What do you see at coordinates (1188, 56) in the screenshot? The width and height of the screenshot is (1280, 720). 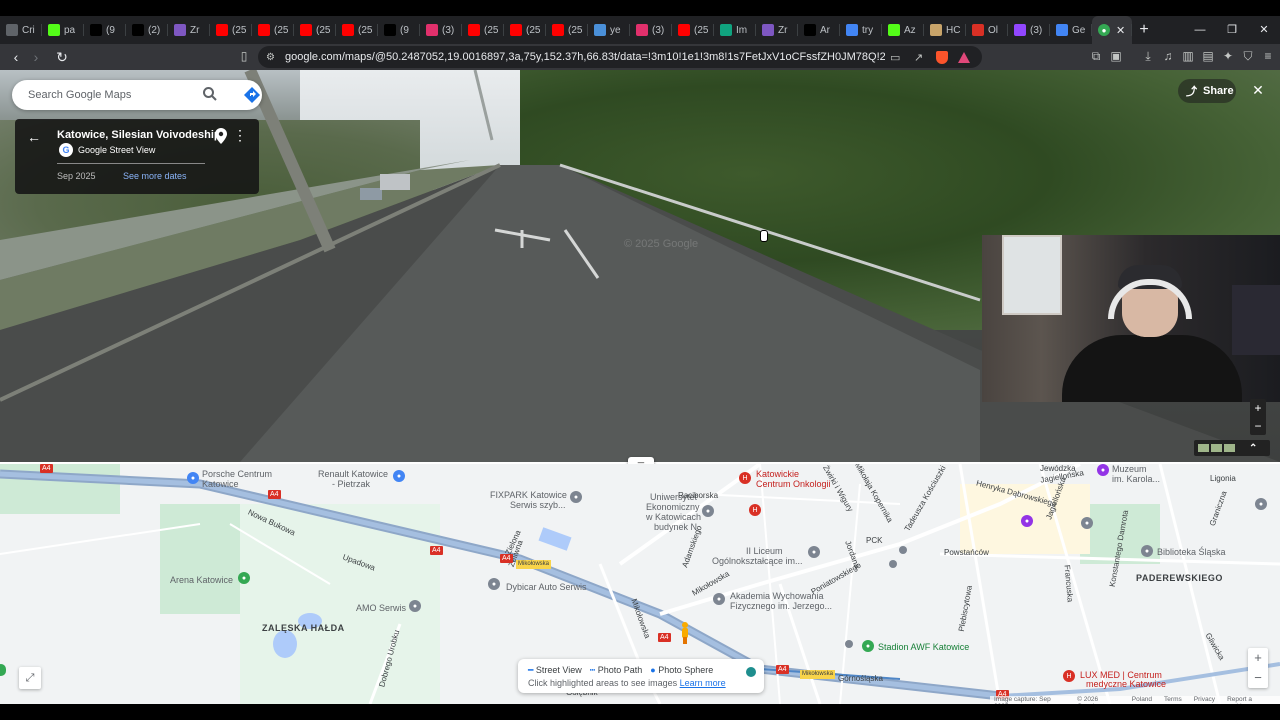 I see `sidebar-icon: ▥` at bounding box center [1188, 56].